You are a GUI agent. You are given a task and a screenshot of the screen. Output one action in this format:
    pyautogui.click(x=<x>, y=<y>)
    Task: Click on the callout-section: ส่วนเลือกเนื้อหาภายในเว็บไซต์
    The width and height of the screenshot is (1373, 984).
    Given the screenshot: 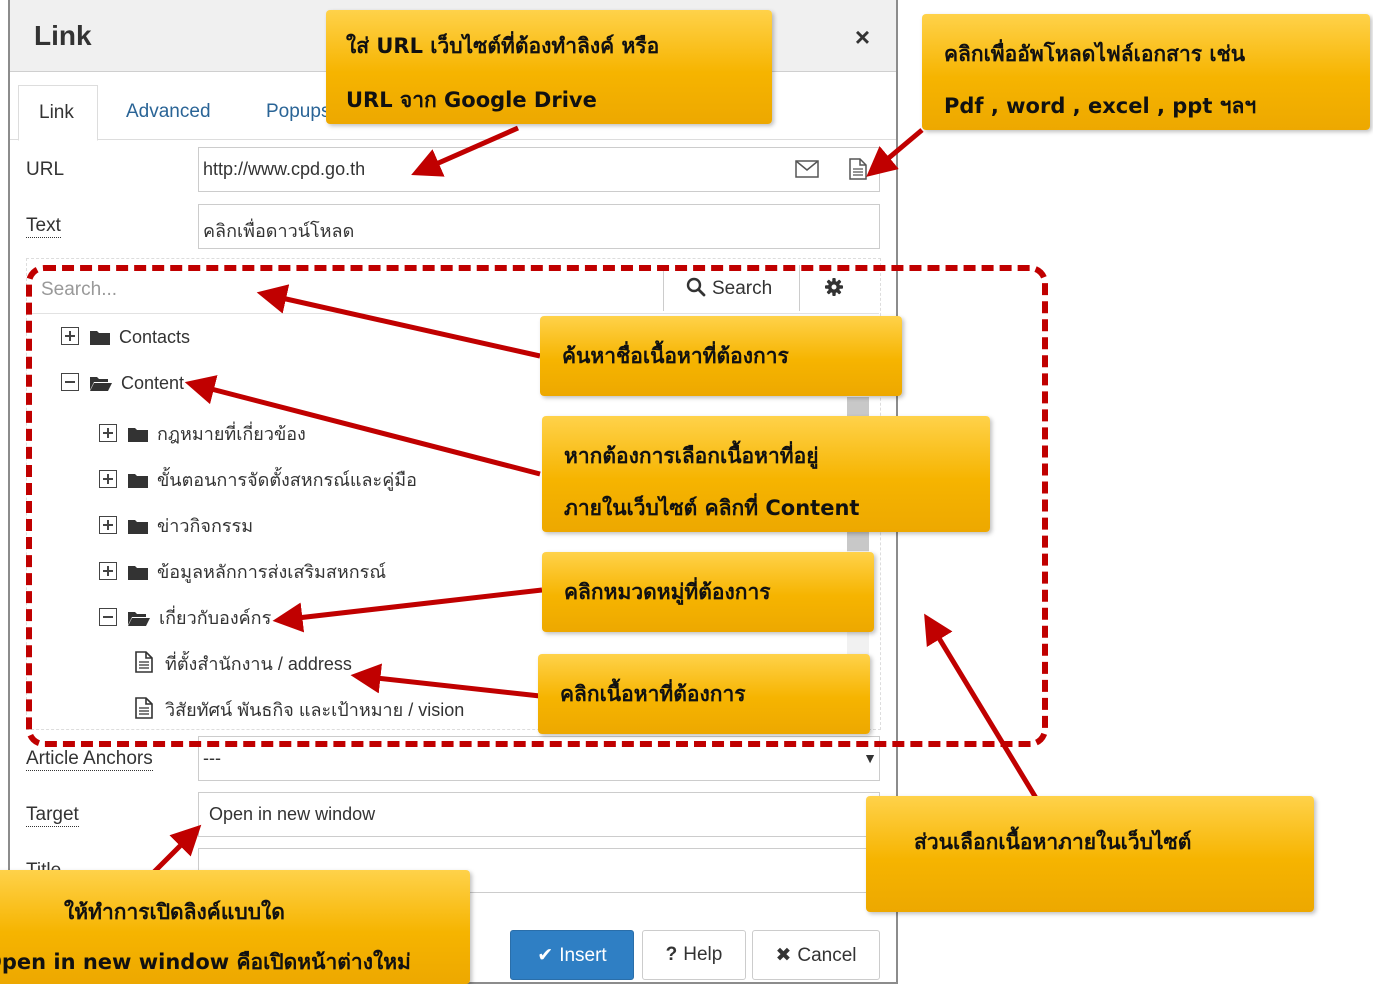 What is the action you would take?
    pyautogui.click(x=1090, y=854)
    